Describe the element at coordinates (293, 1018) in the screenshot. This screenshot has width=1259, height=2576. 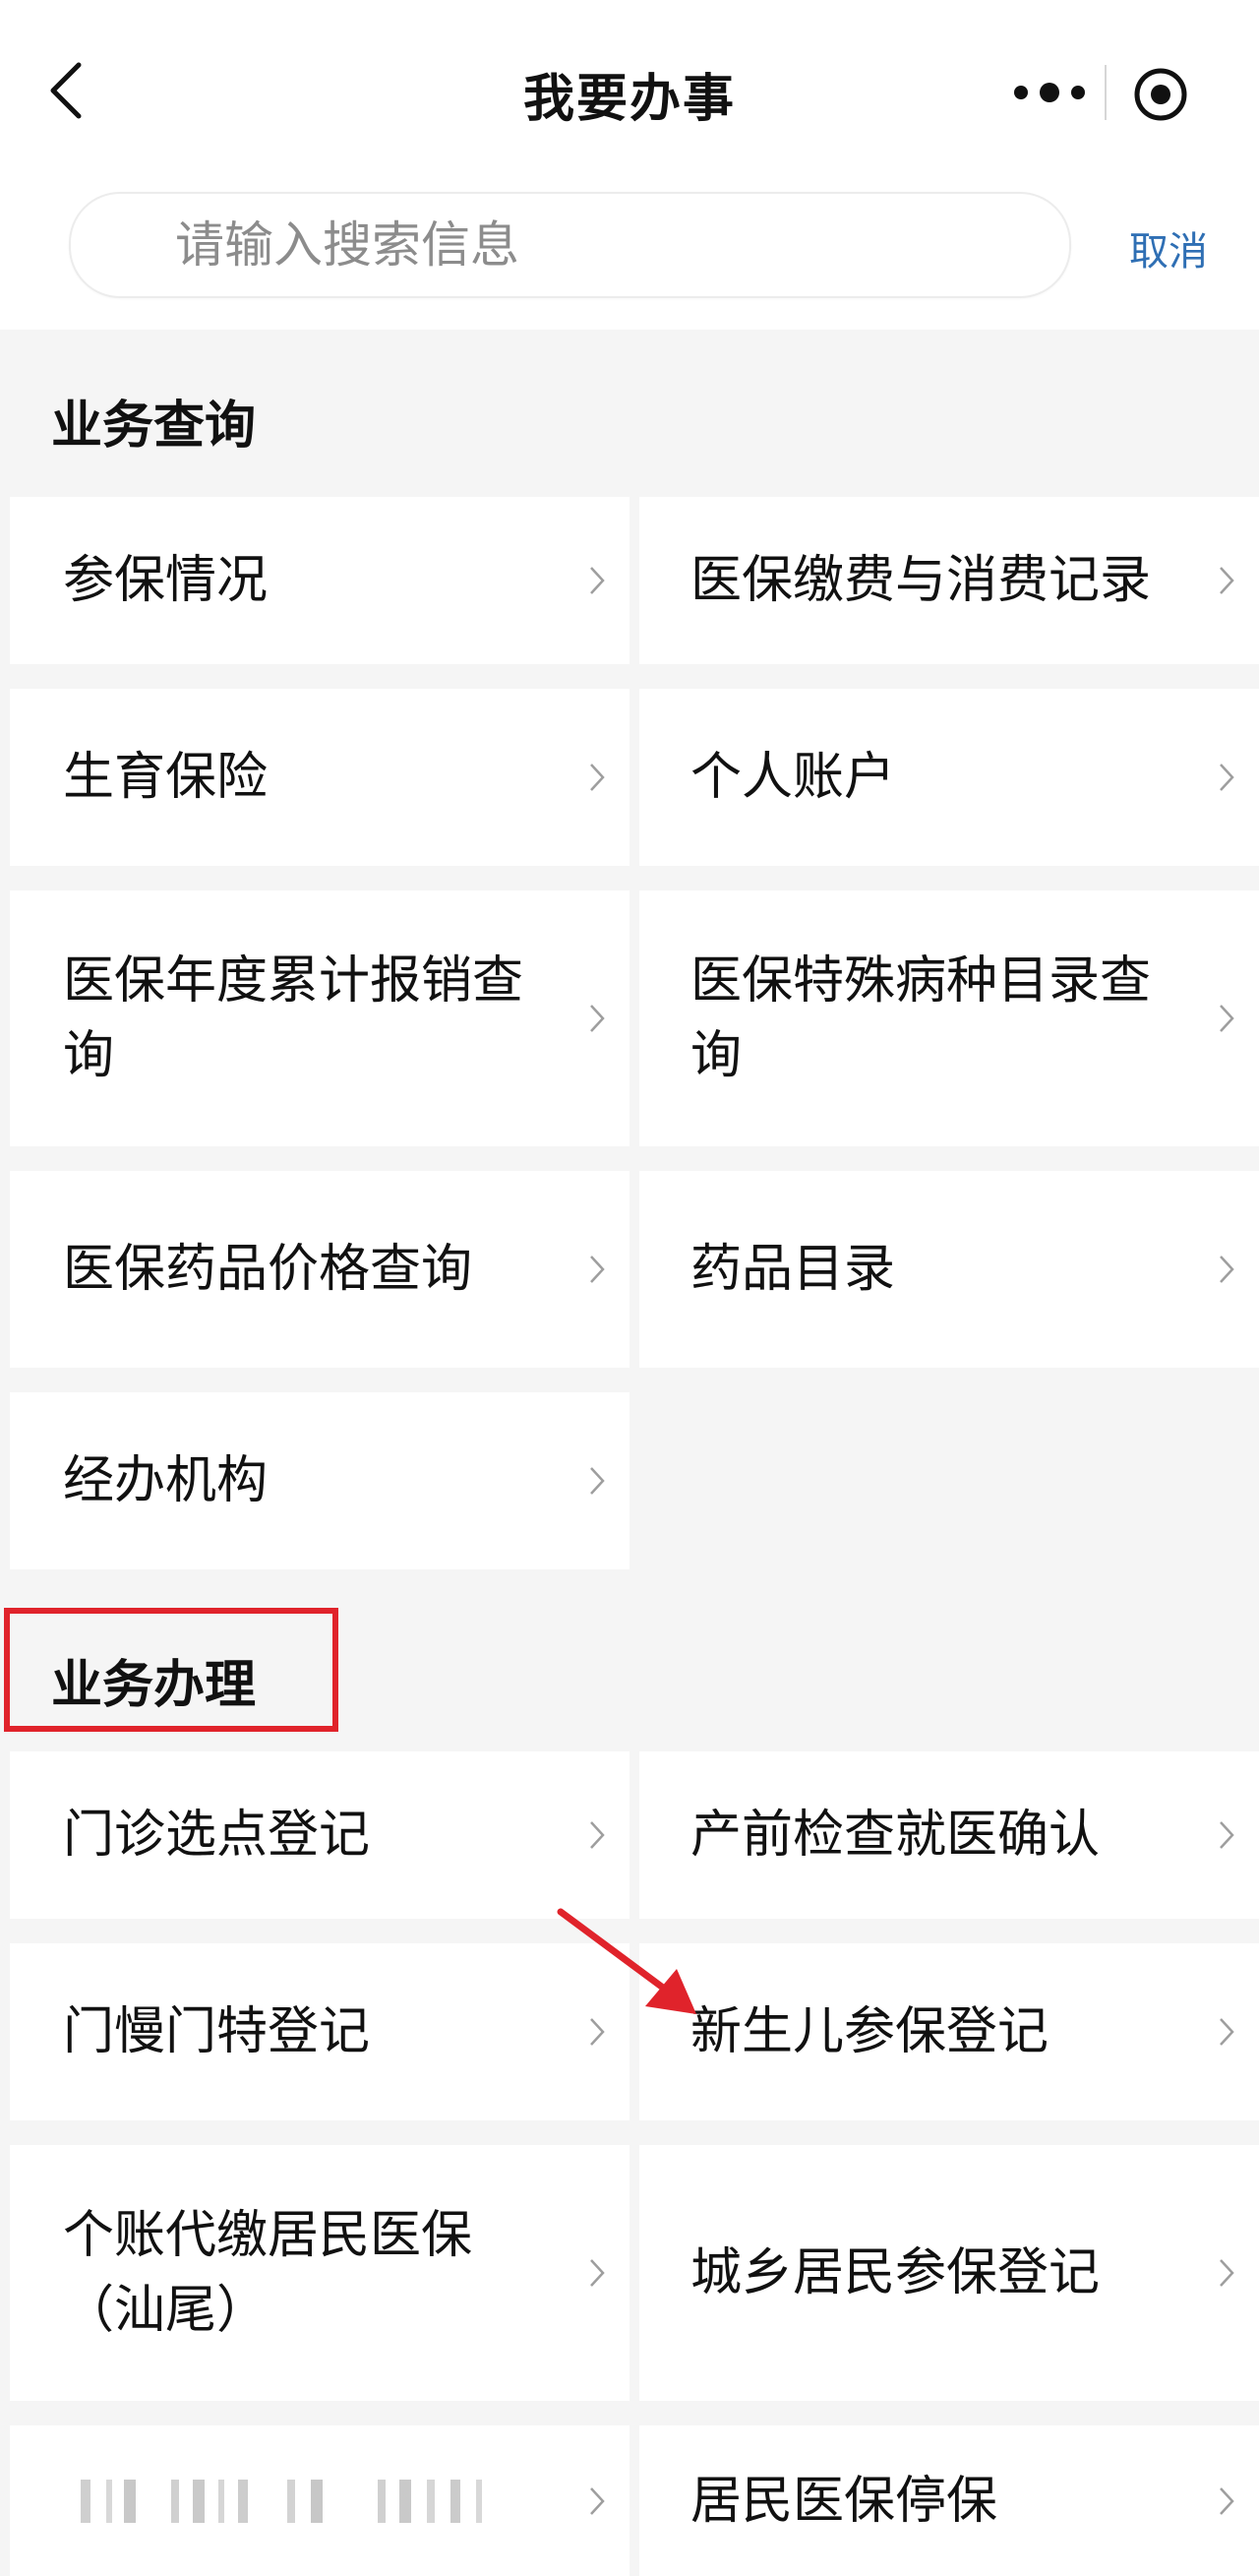
I see `service-item-label: 医保年度累计报销查询` at that location.